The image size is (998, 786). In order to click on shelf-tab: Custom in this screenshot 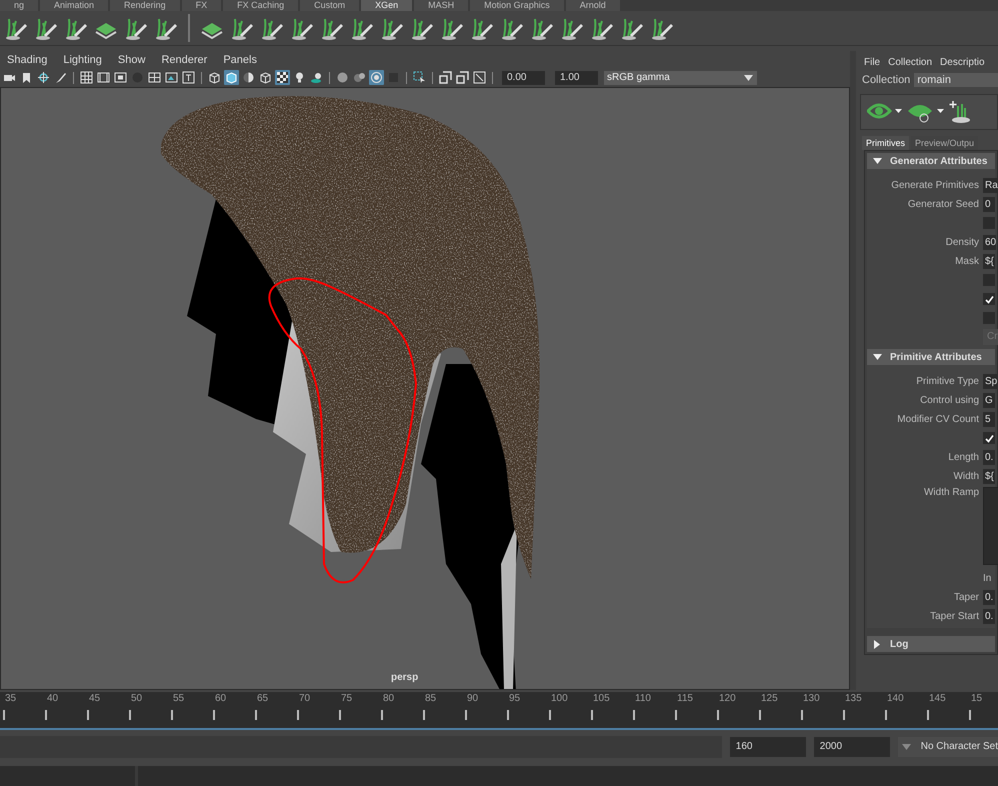, I will do `click(330, 5)`.